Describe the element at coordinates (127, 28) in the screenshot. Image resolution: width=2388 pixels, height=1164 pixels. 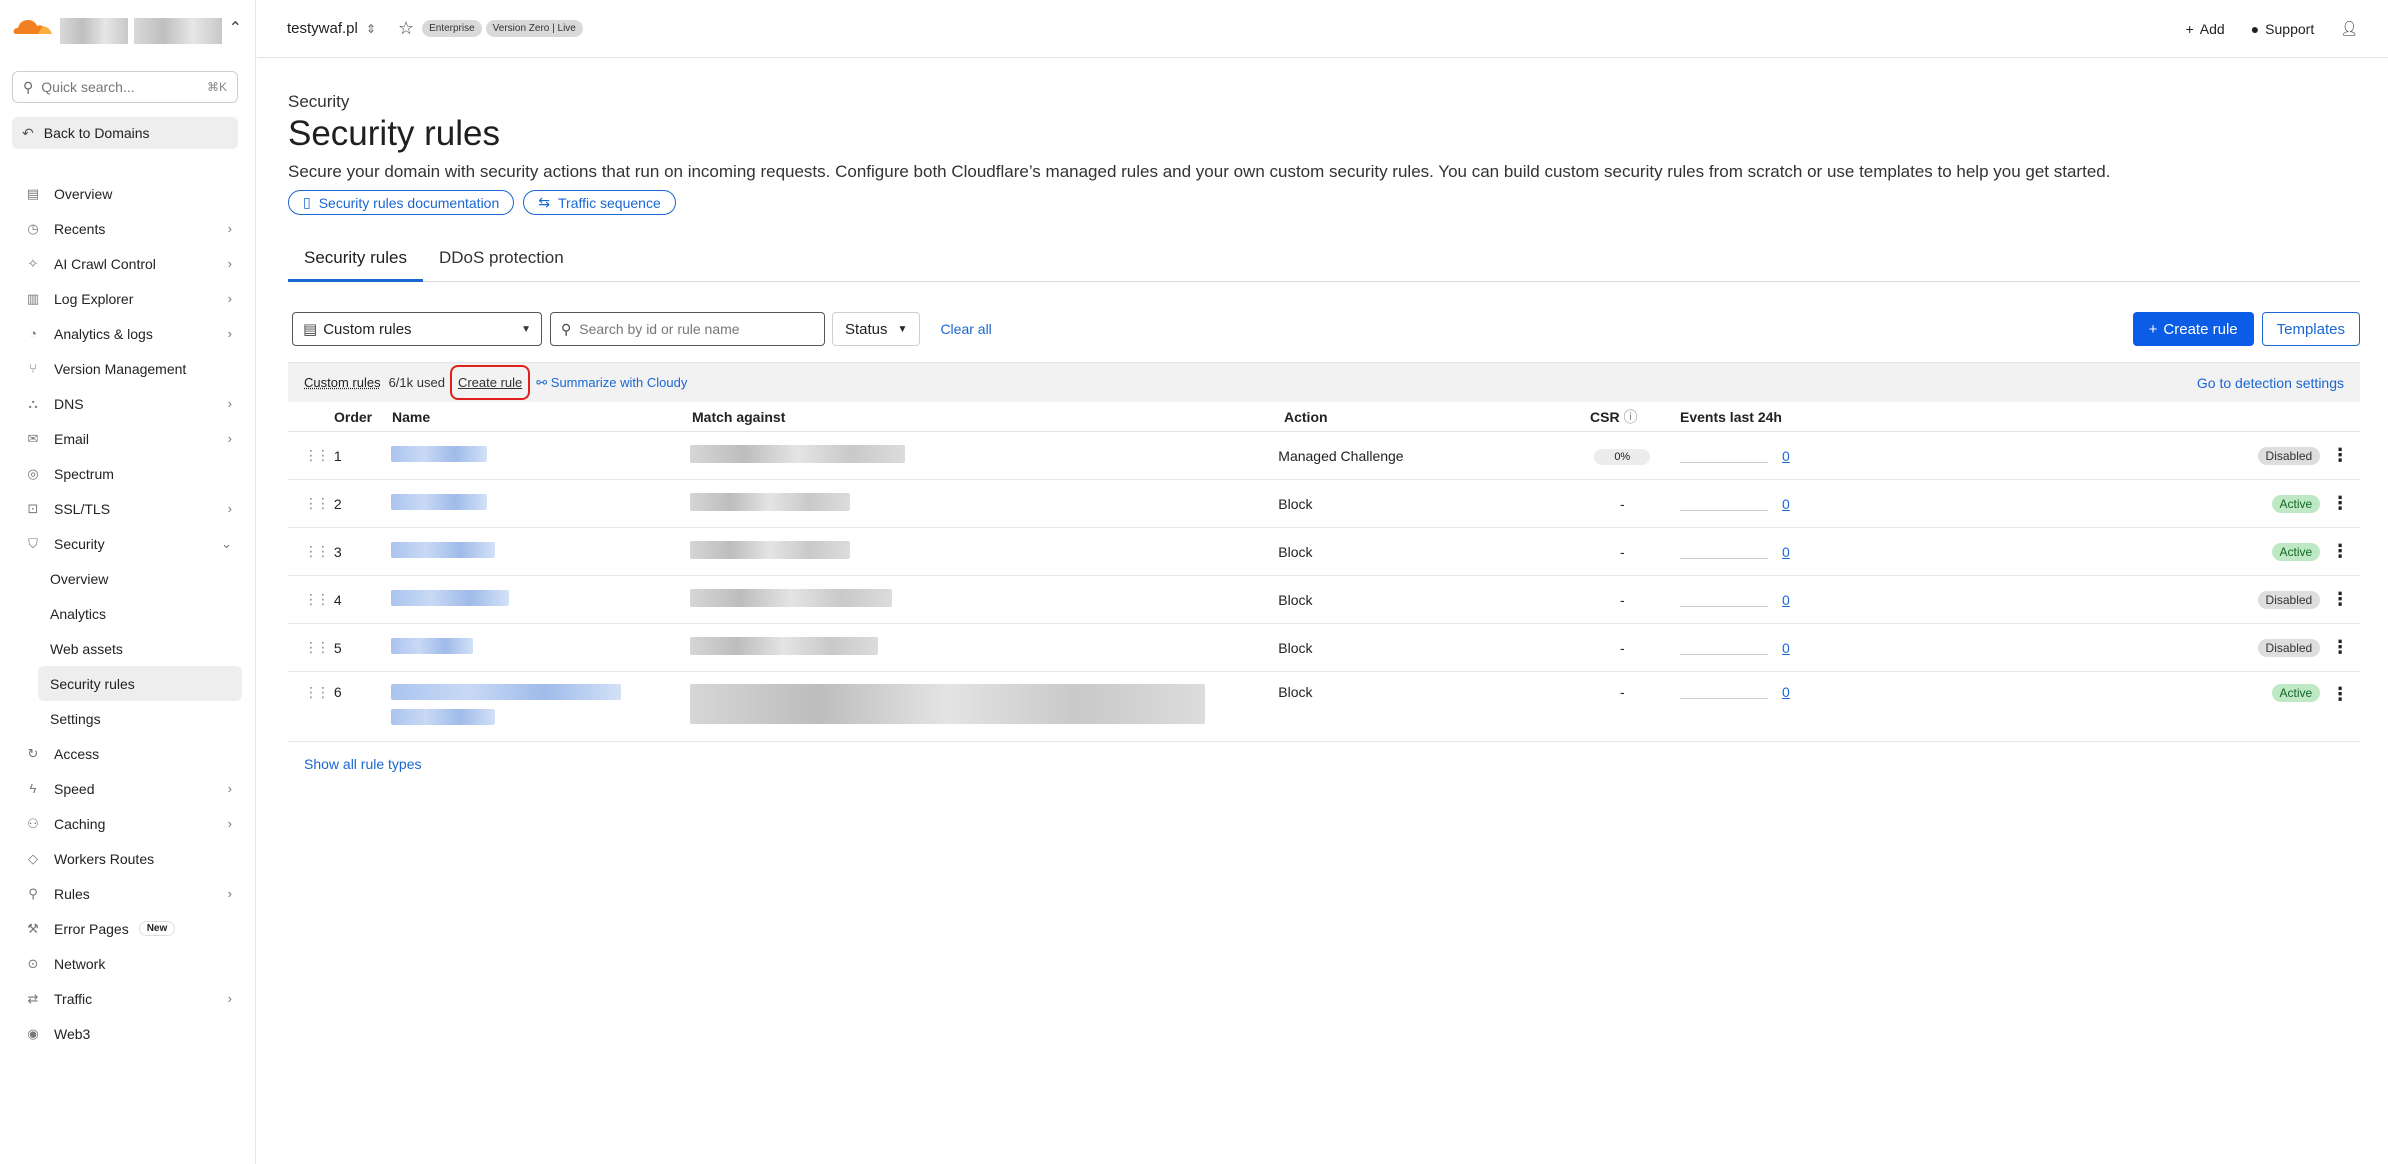
I see `account-switcher: ⌃` at that location.